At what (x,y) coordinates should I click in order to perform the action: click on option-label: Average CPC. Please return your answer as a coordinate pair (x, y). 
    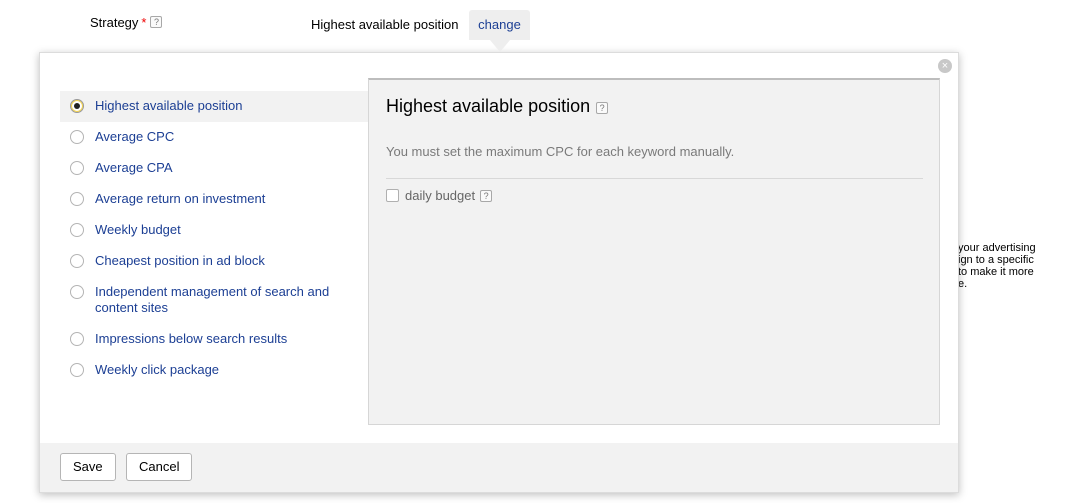
    Looking at the image, I should click on (135, 136).